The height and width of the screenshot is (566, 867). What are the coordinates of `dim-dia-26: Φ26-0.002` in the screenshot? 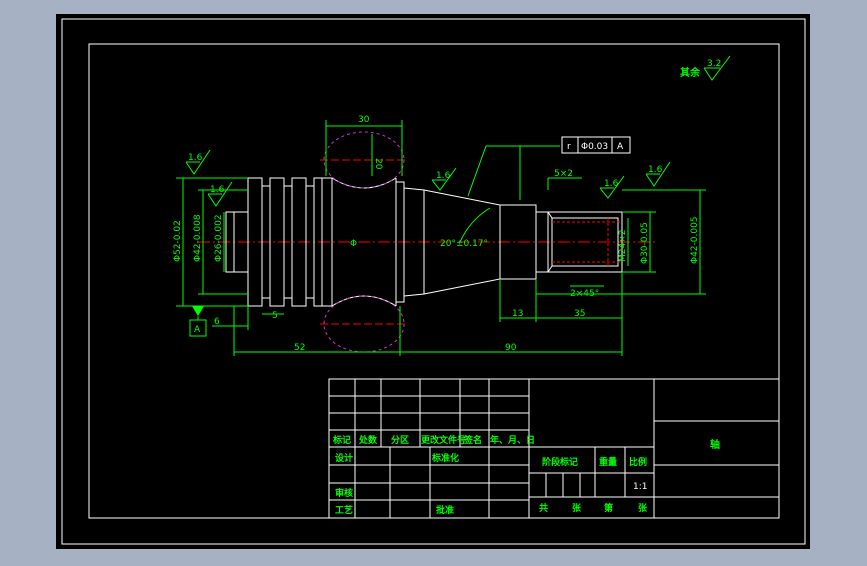 It's located at (219, 238).